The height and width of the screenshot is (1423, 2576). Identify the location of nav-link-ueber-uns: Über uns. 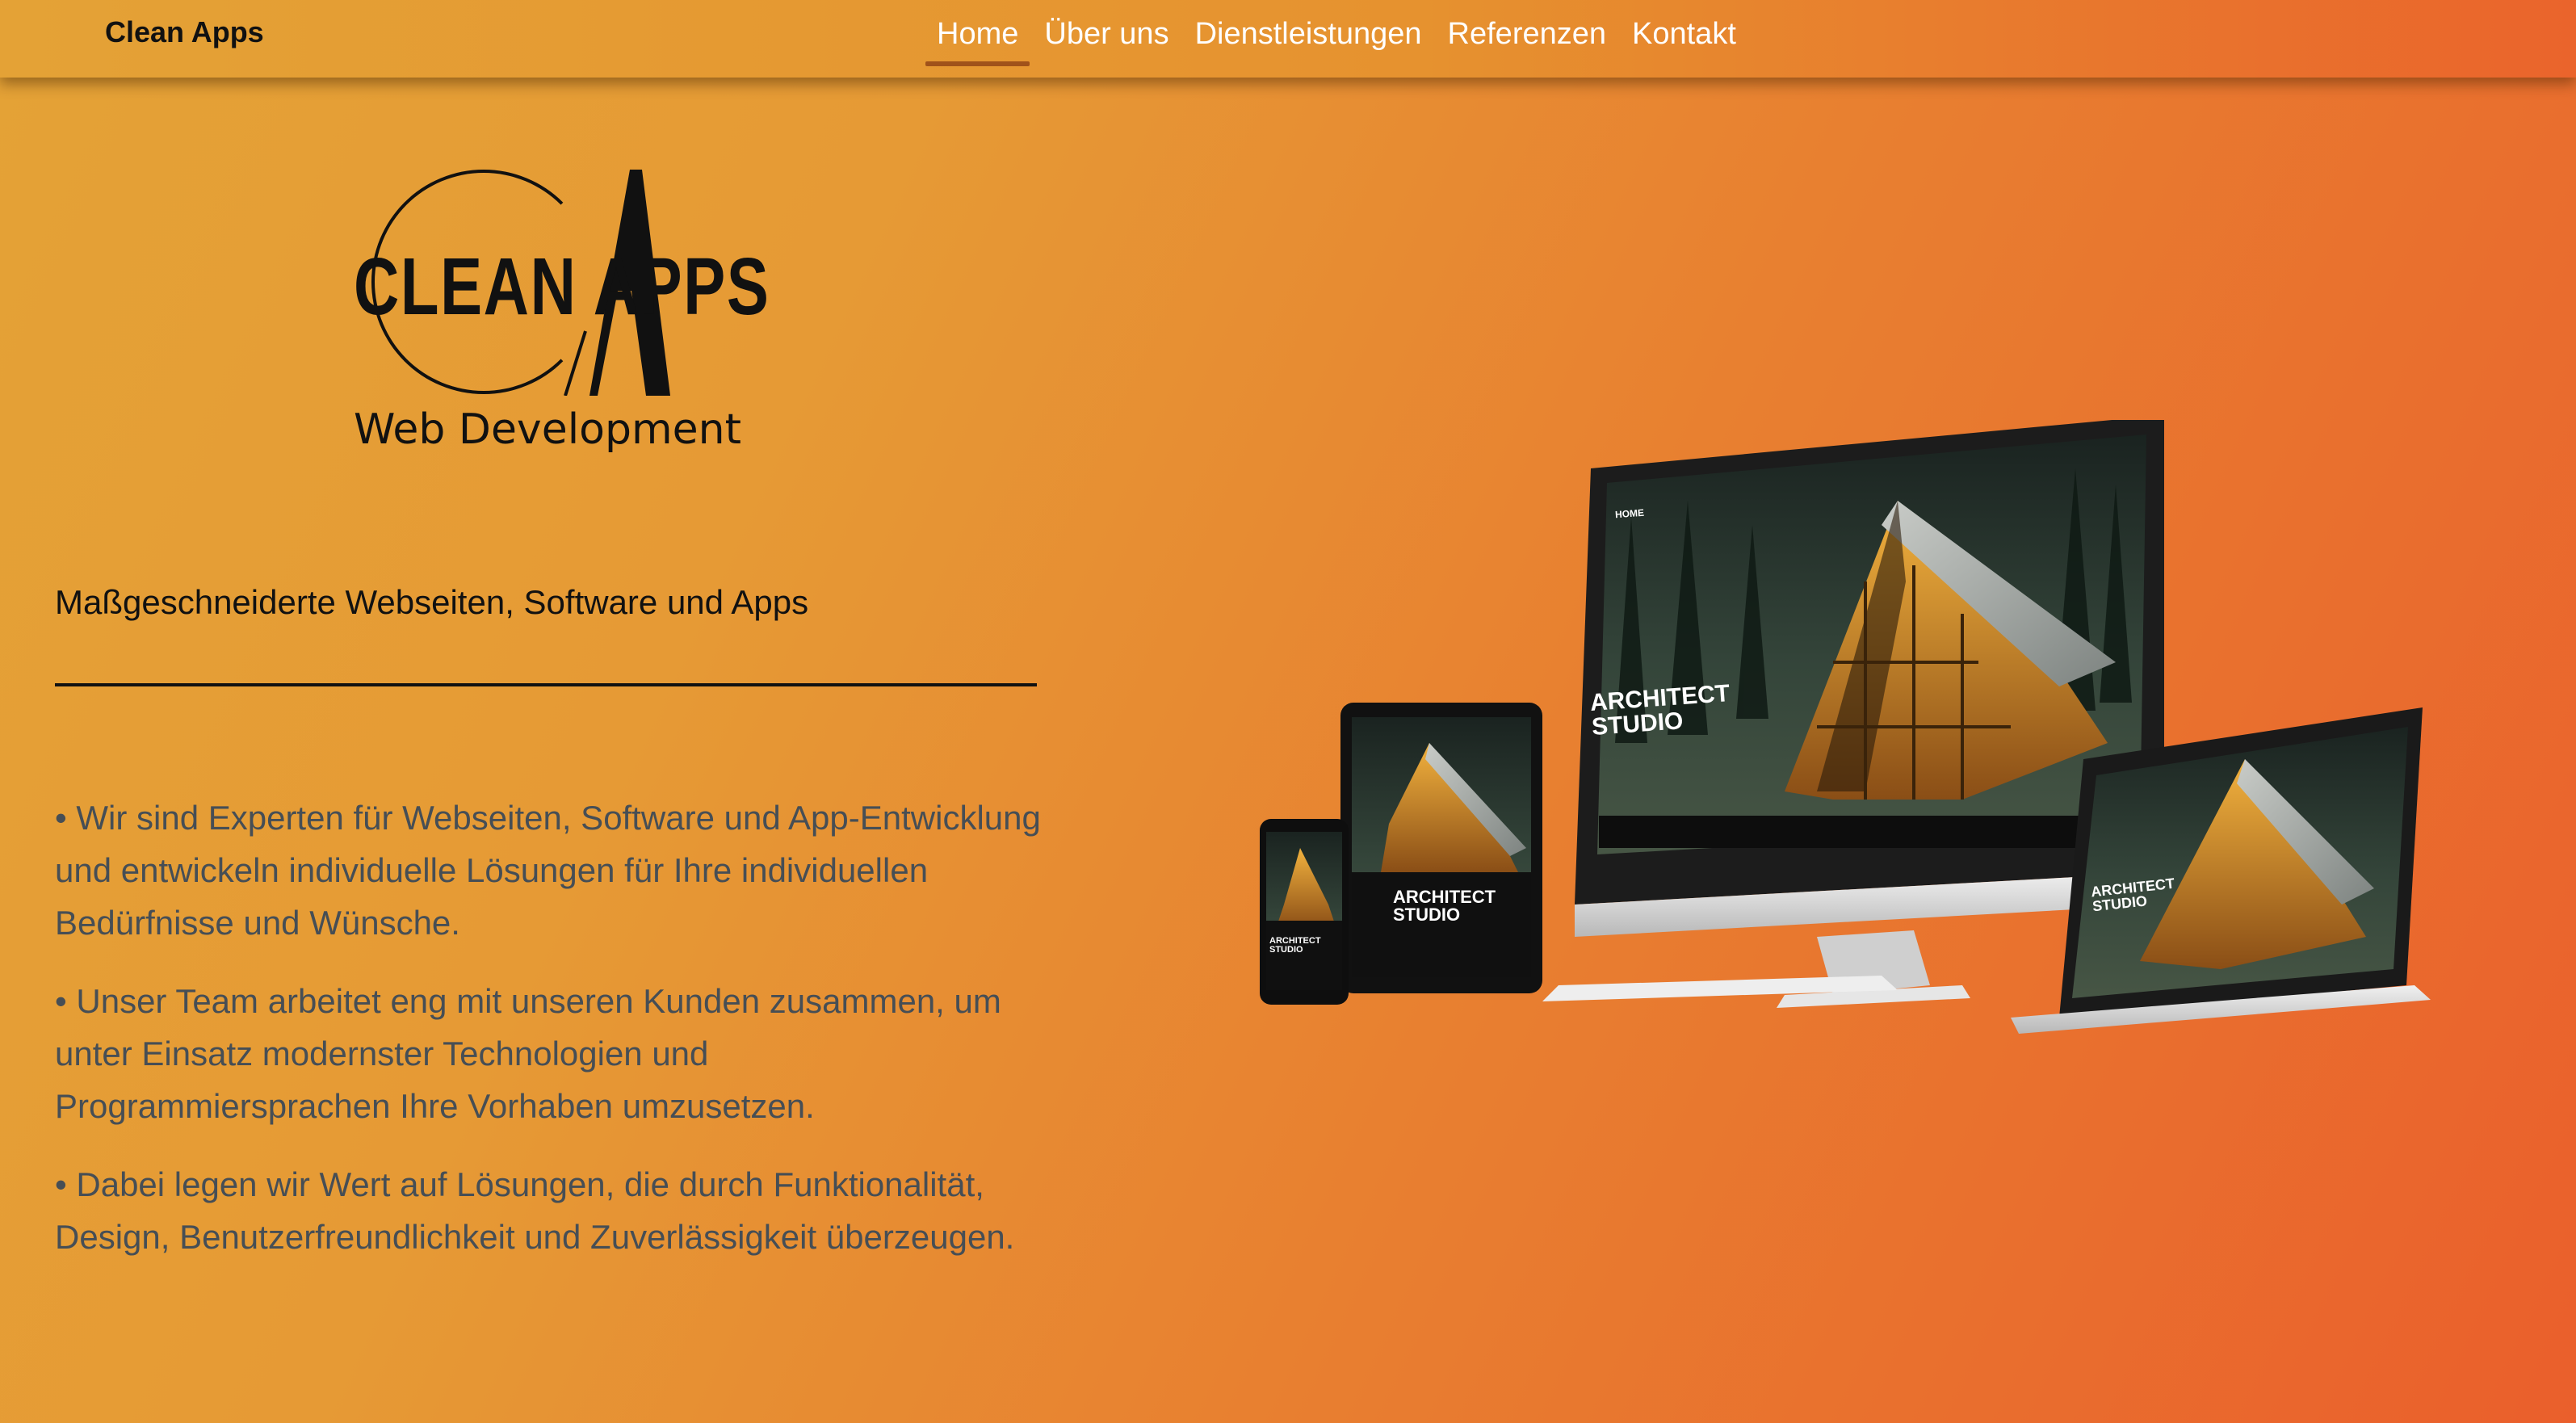
(1106, 34).